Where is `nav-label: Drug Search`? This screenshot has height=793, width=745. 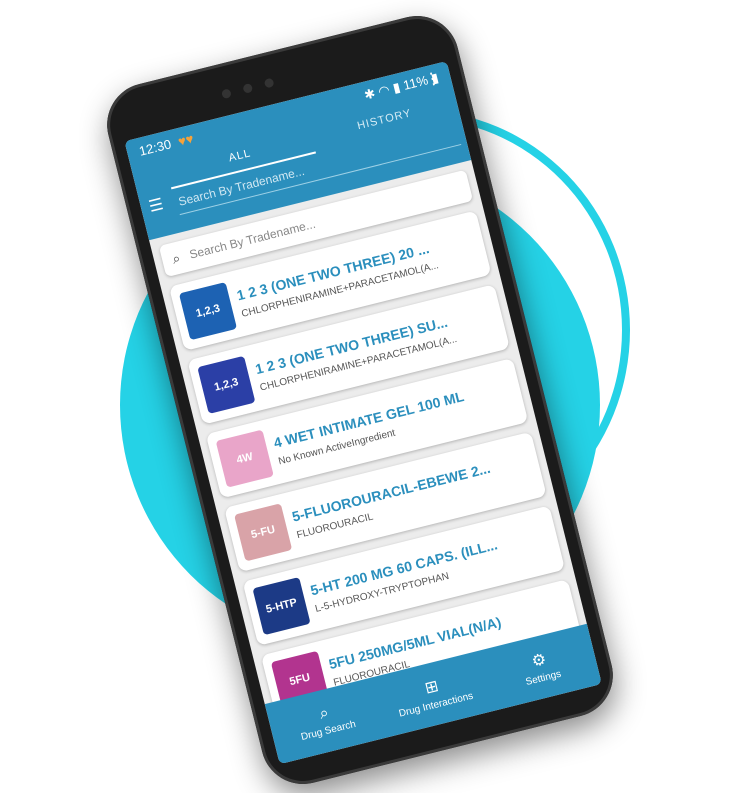 nav-label: Drug Search is located at coordinates (328, 731).